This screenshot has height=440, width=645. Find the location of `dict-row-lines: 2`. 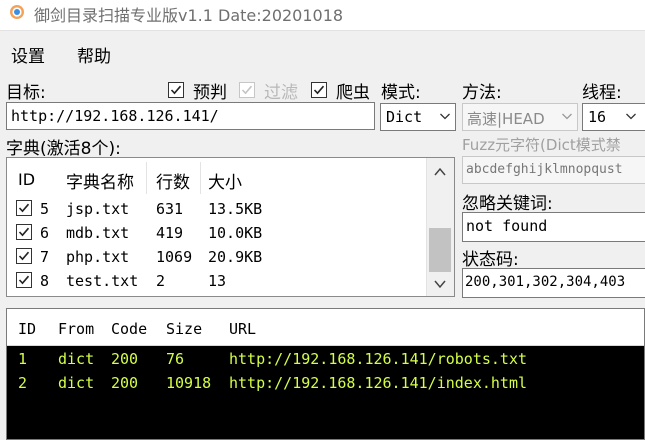

dict-row-lines: 2 is located at coordinates (161, 281).